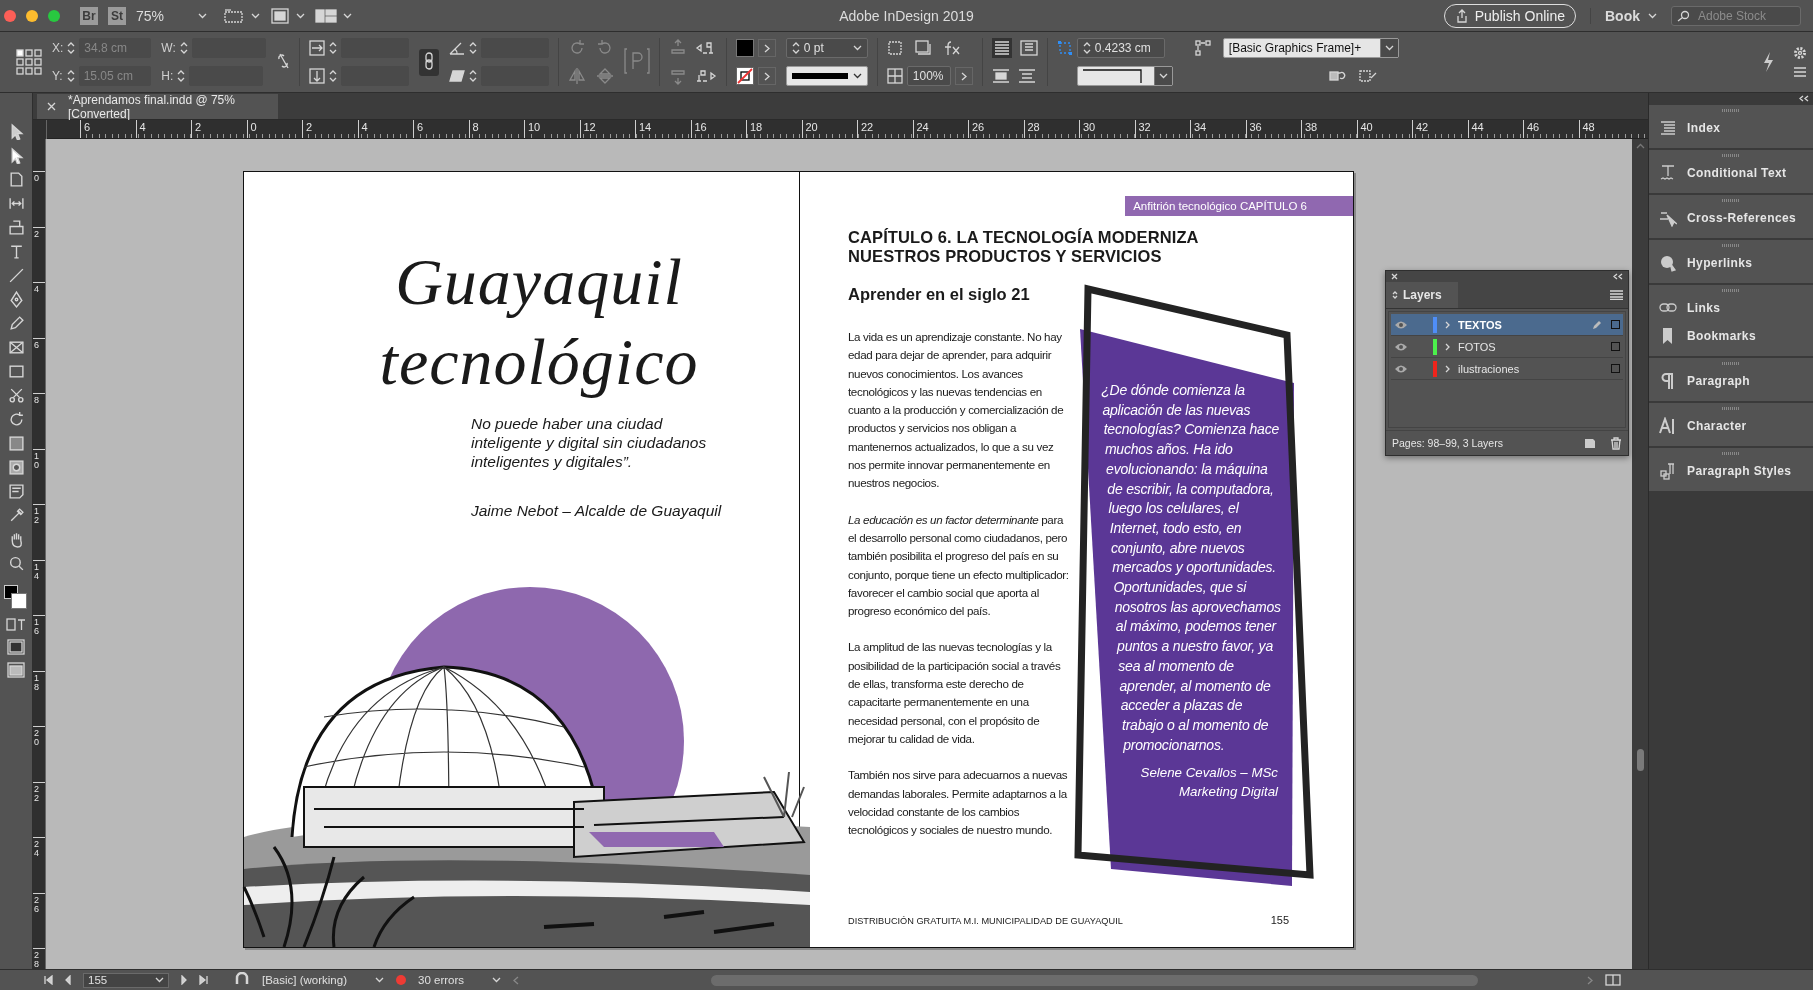  Describe the element at coordinates (316, 48) in the screenshot. I see `scale-width-icon` at that location.